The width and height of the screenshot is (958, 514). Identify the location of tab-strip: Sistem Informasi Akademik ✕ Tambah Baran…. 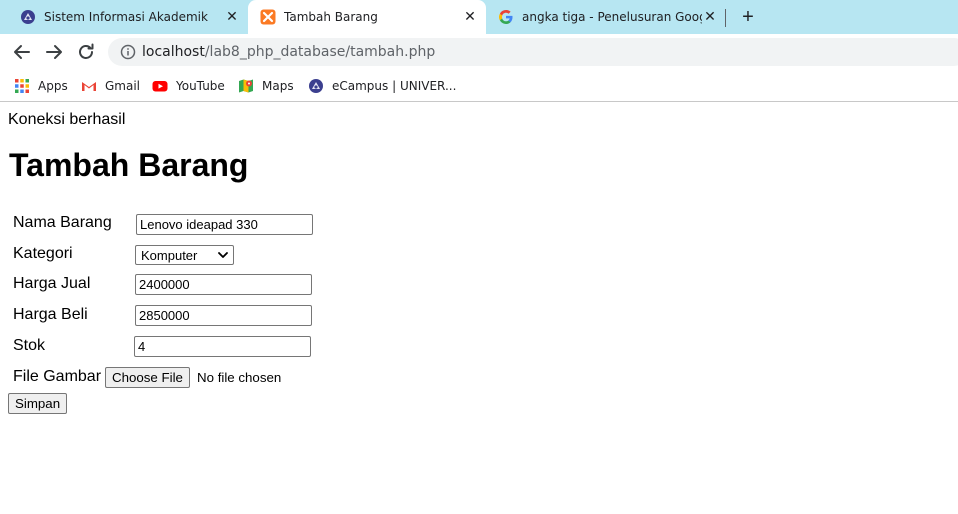
(479, 17).